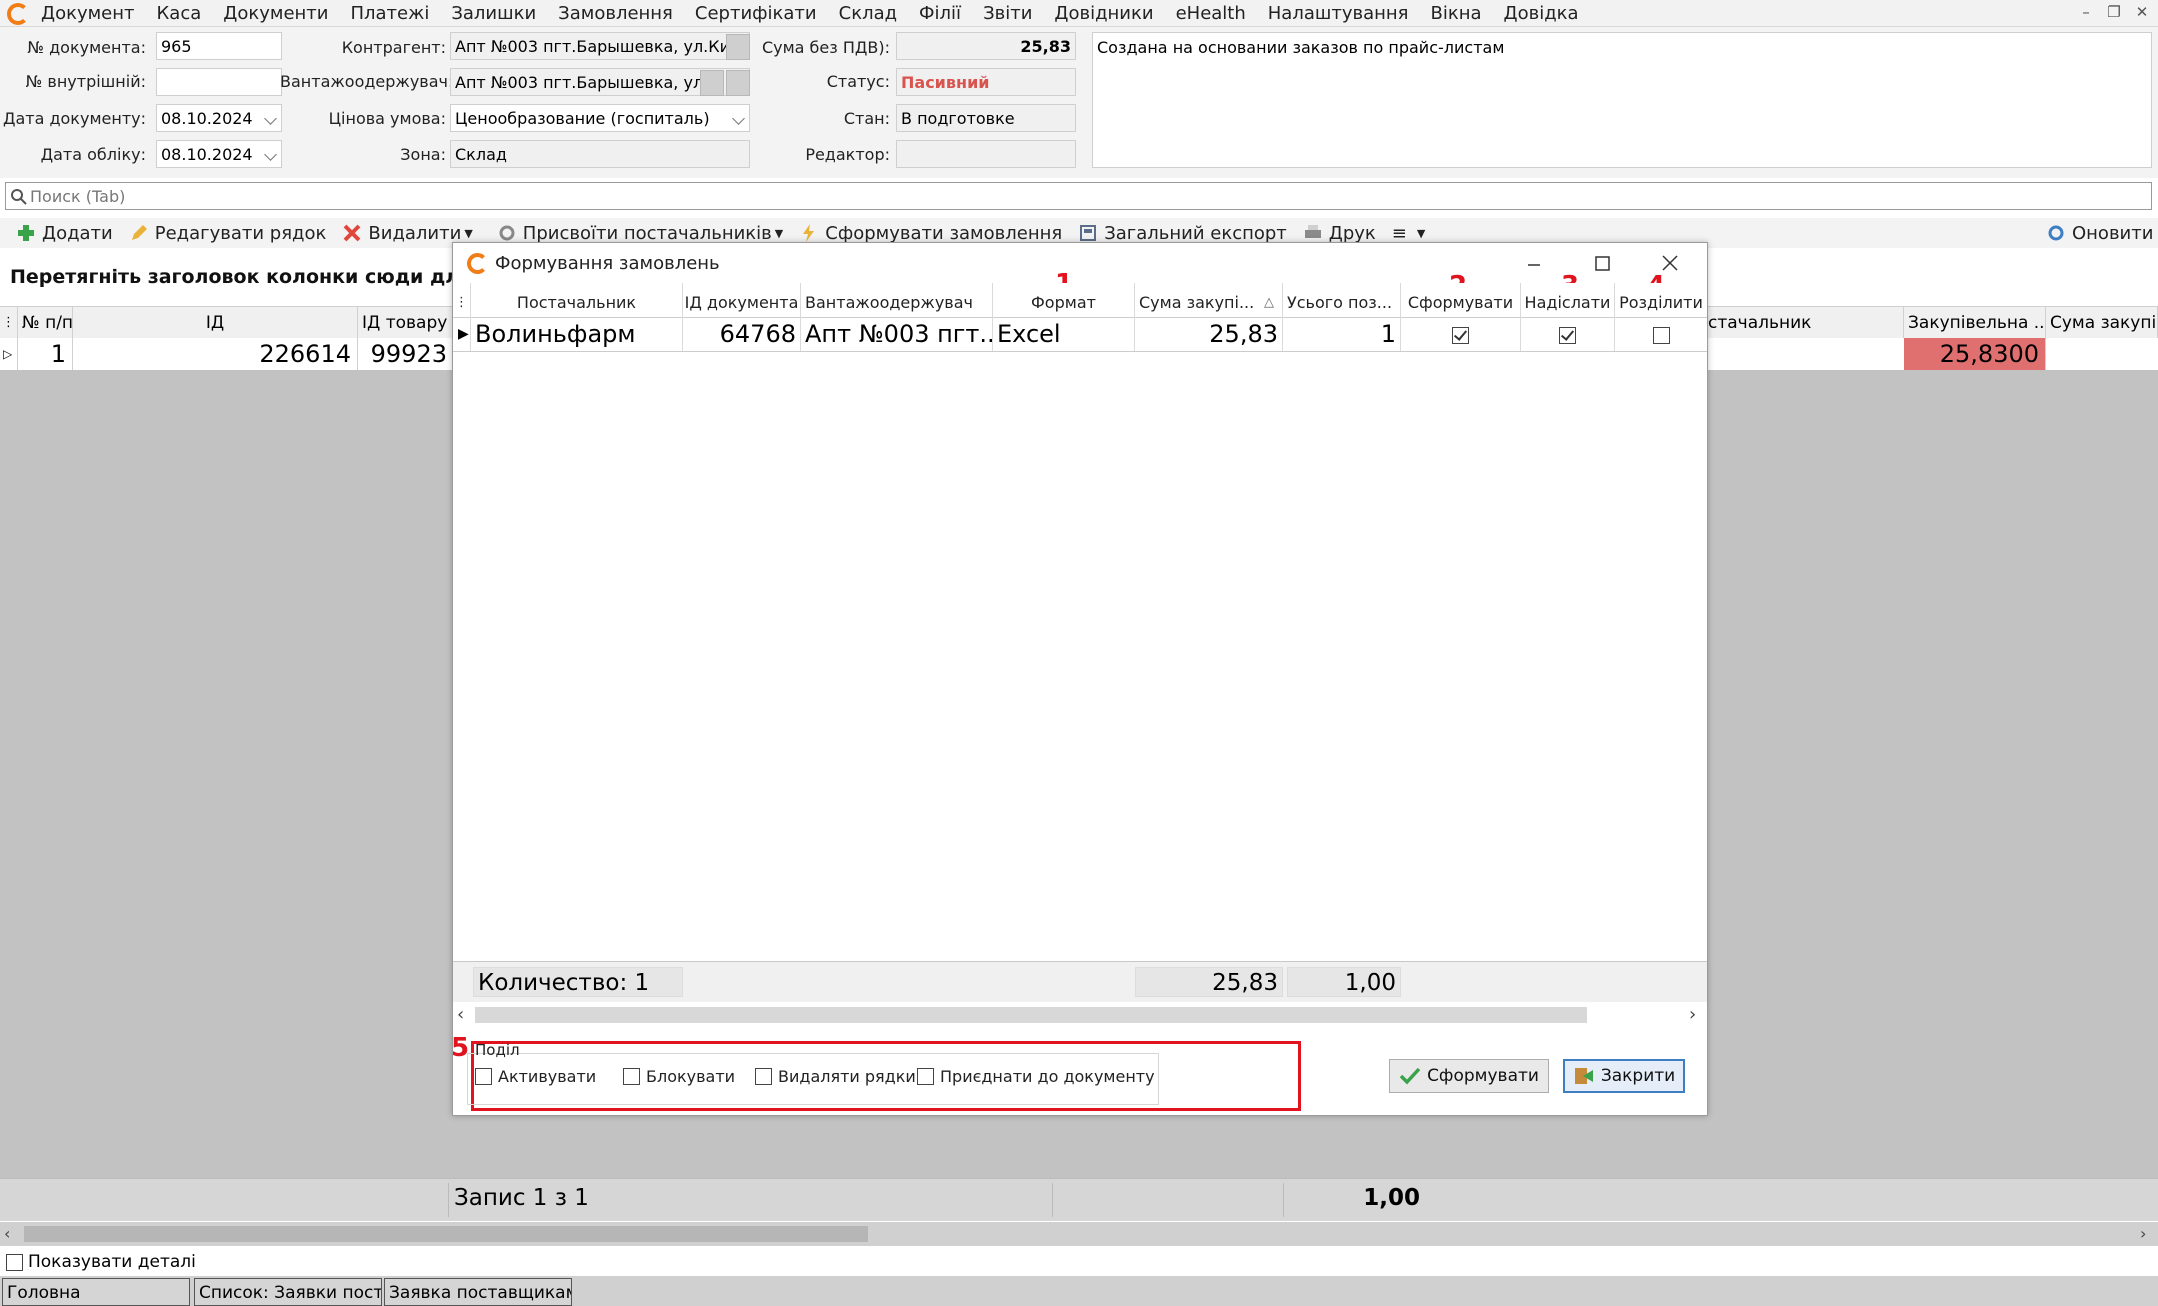 The height and width of the screenshot is (1306, 2158). What do you see at coordinates (1602, 264) in the screenshot?
I see `maximize-icon` at bounding box center [1602, 264].